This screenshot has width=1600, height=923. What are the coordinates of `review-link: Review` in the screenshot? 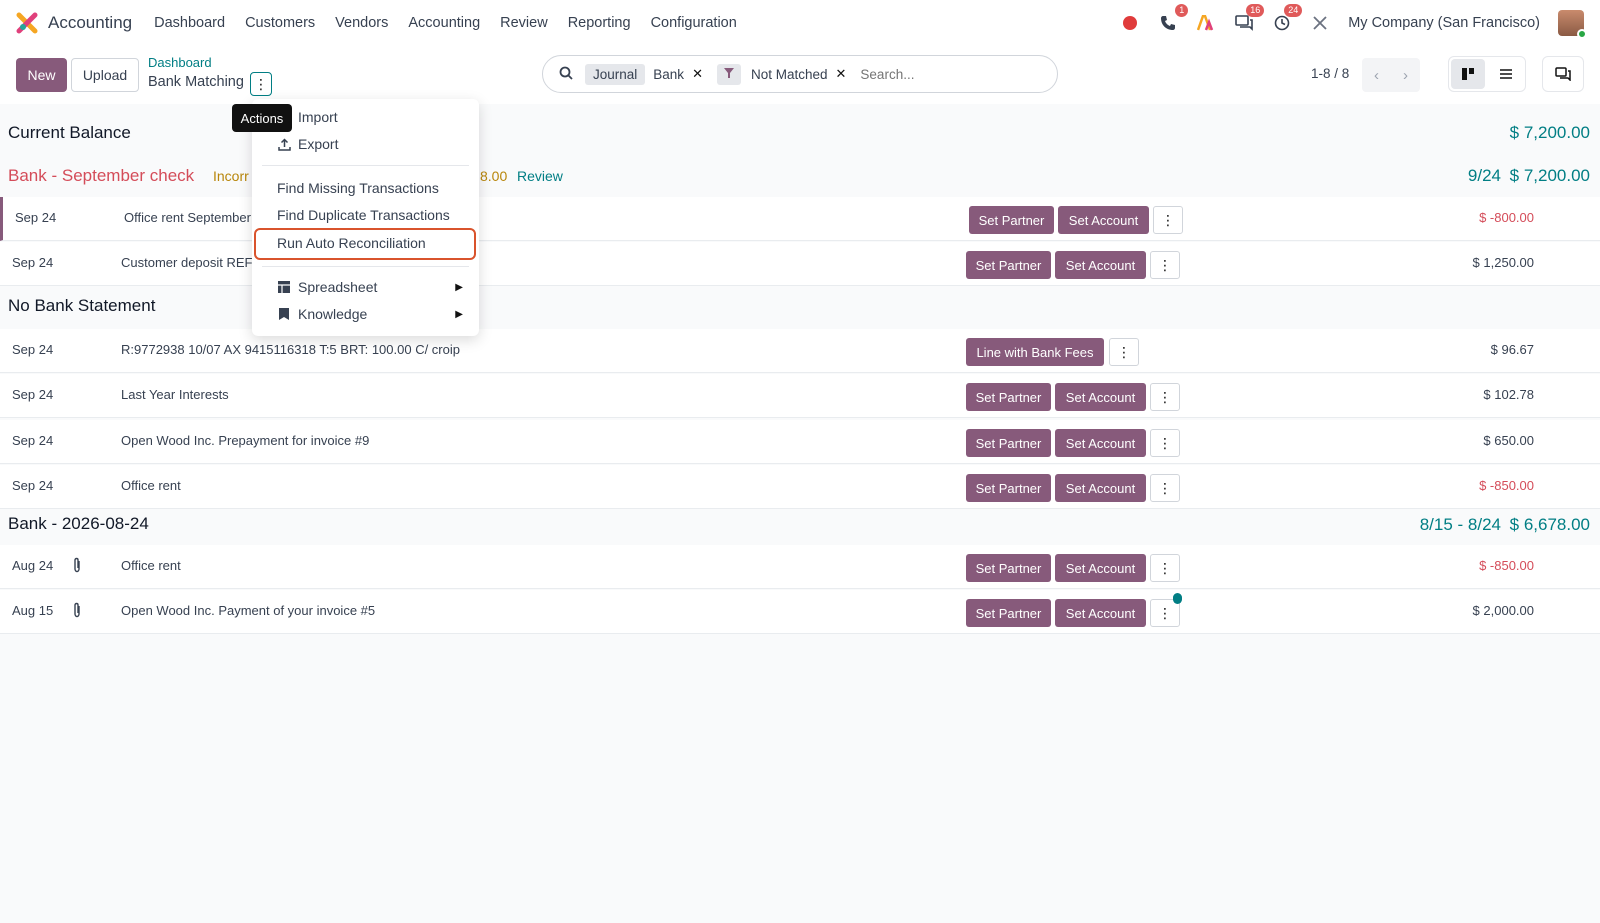 It's located at (540, 176).